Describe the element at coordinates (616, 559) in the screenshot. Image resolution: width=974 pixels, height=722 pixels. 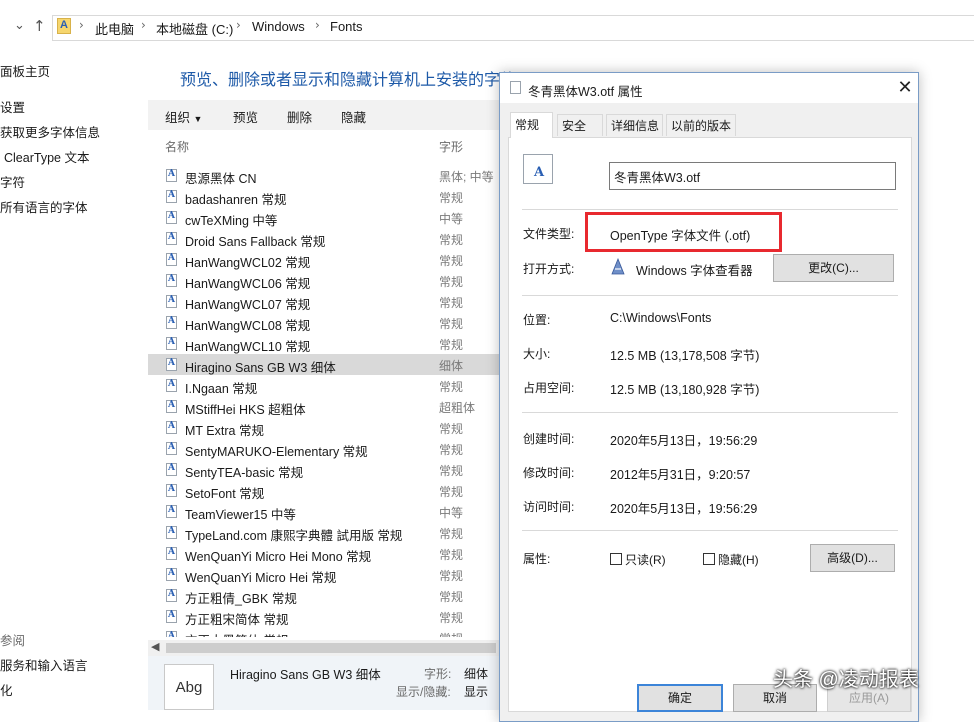
I see `readonly-checkbox` at that location.